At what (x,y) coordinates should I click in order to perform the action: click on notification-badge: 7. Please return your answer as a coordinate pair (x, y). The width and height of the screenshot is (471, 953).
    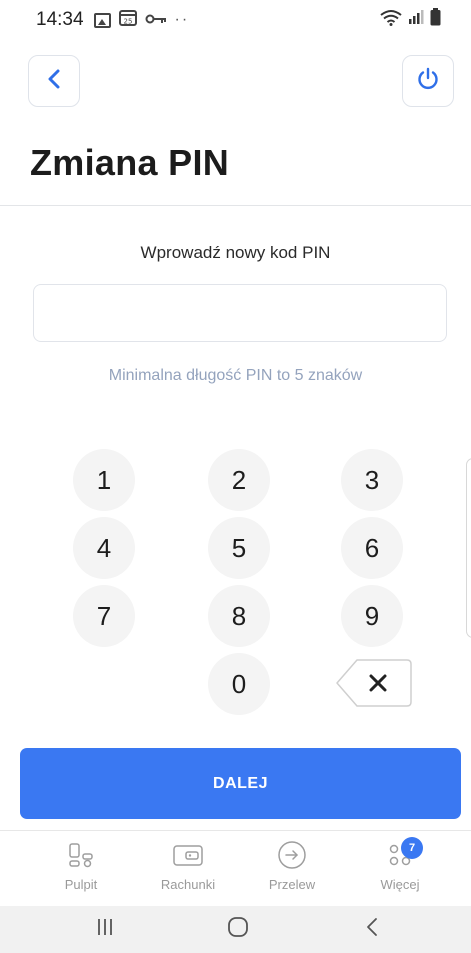
    Looking at the image, I should click on (412, 848).